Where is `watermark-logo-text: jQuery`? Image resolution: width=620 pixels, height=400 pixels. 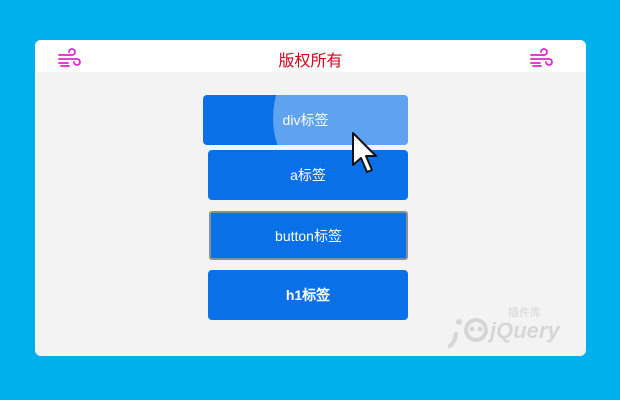 watermark-logo-text: jQuery is located at coordinates (524, 330).